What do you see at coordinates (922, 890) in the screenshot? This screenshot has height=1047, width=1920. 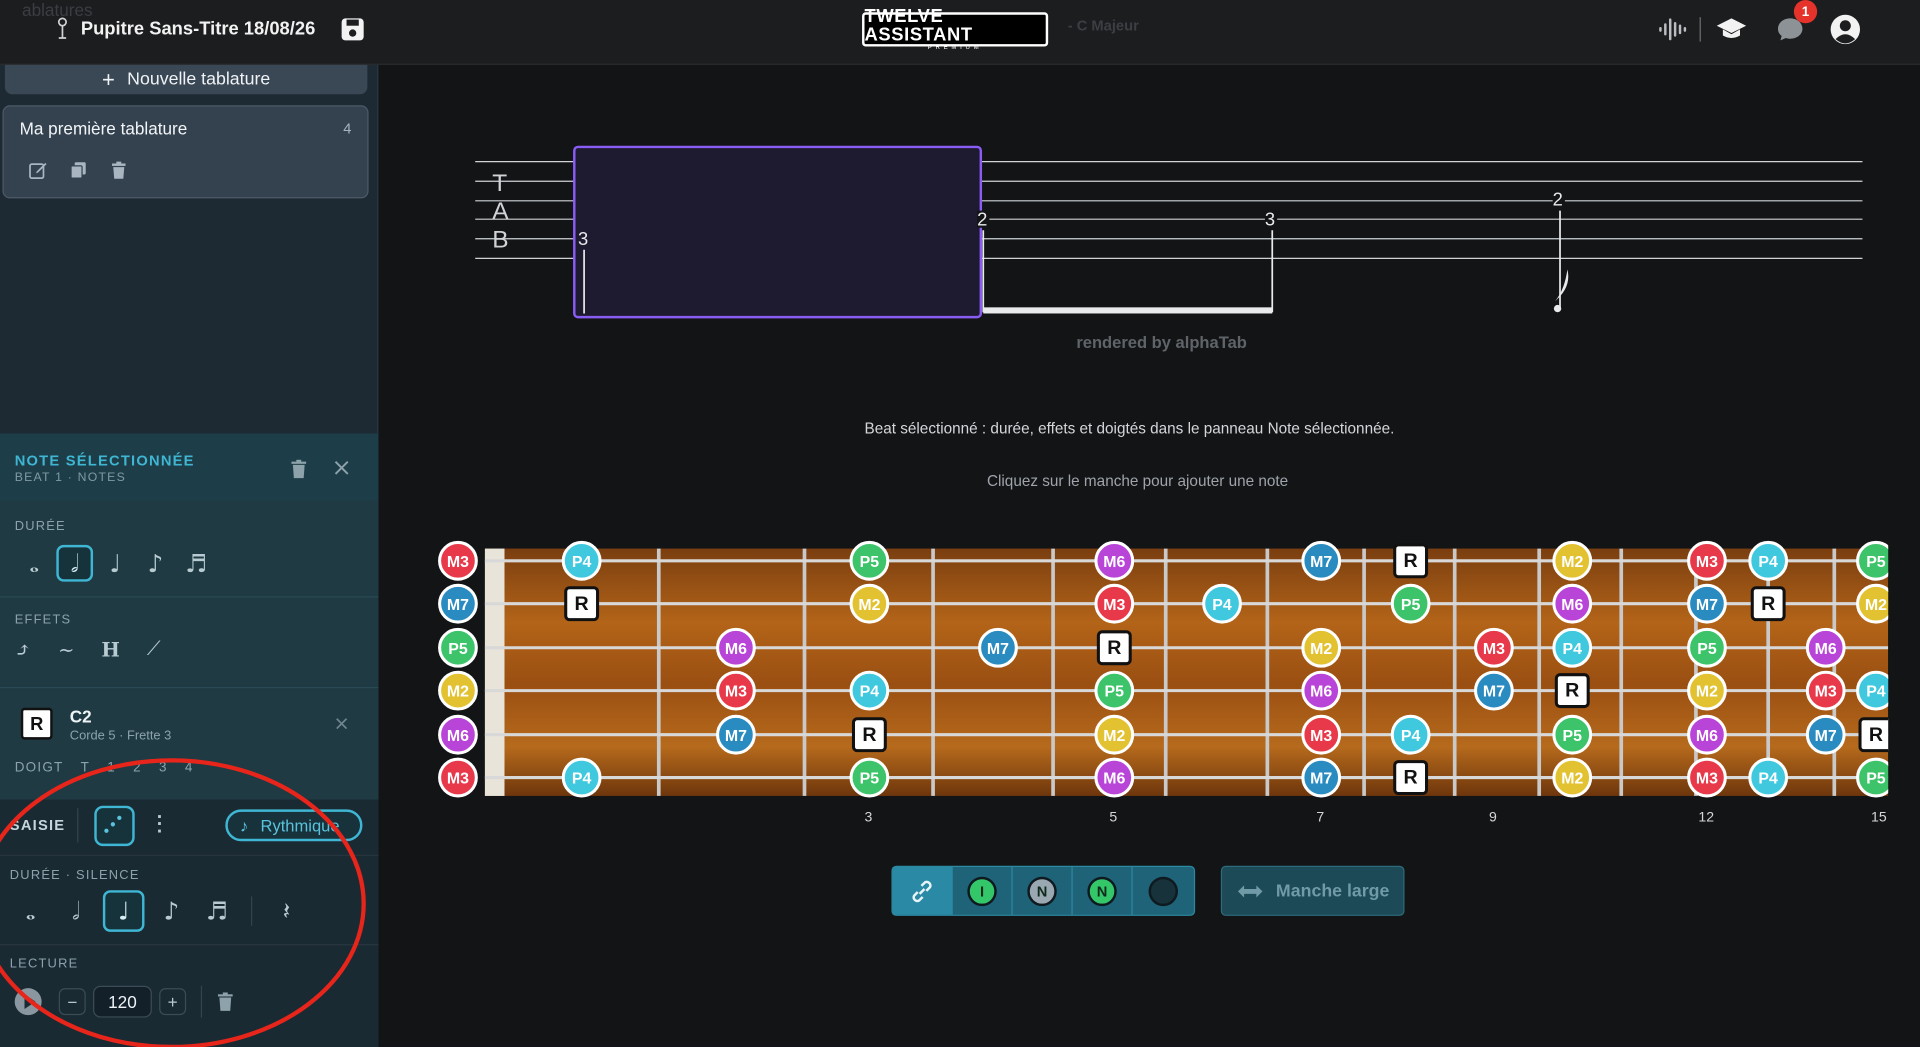 I see `link-button` at bounding box center [922, 890].